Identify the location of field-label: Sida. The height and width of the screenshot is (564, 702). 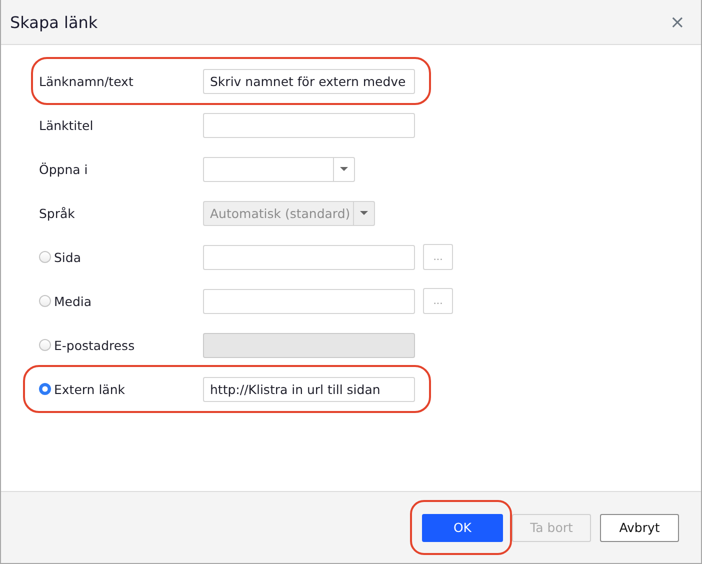
(68, 257).